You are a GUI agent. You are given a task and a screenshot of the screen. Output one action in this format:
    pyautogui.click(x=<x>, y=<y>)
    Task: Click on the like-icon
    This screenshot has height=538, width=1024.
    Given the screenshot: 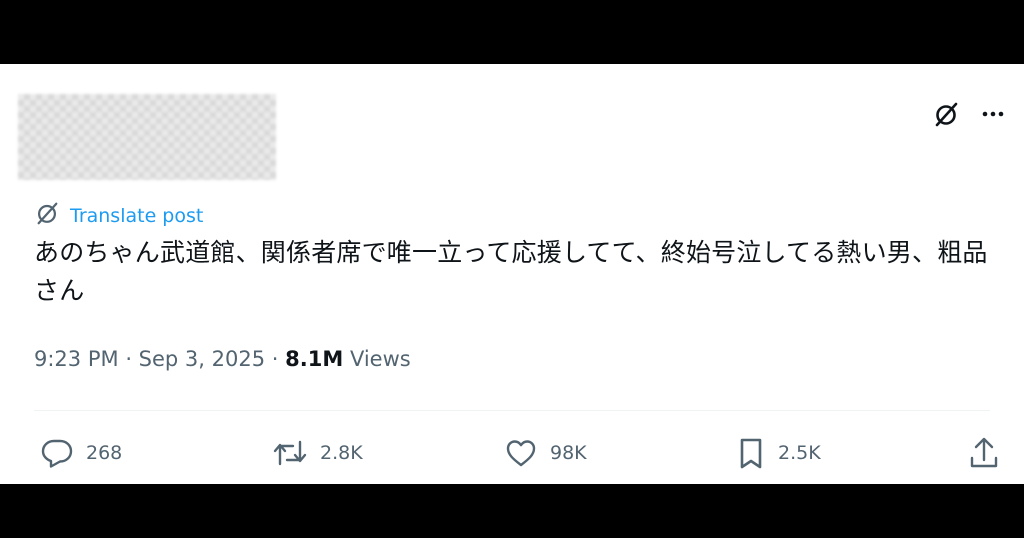 What is the action you would take?
    pyautogui.click(x=521, y=453)
    